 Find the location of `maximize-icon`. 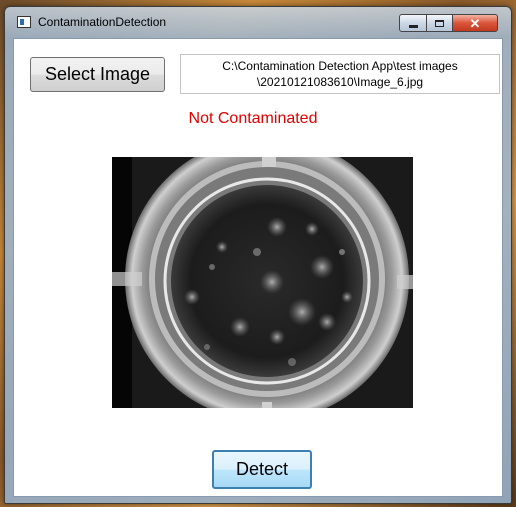

maximize-icon is located at coordinates (439, 23).